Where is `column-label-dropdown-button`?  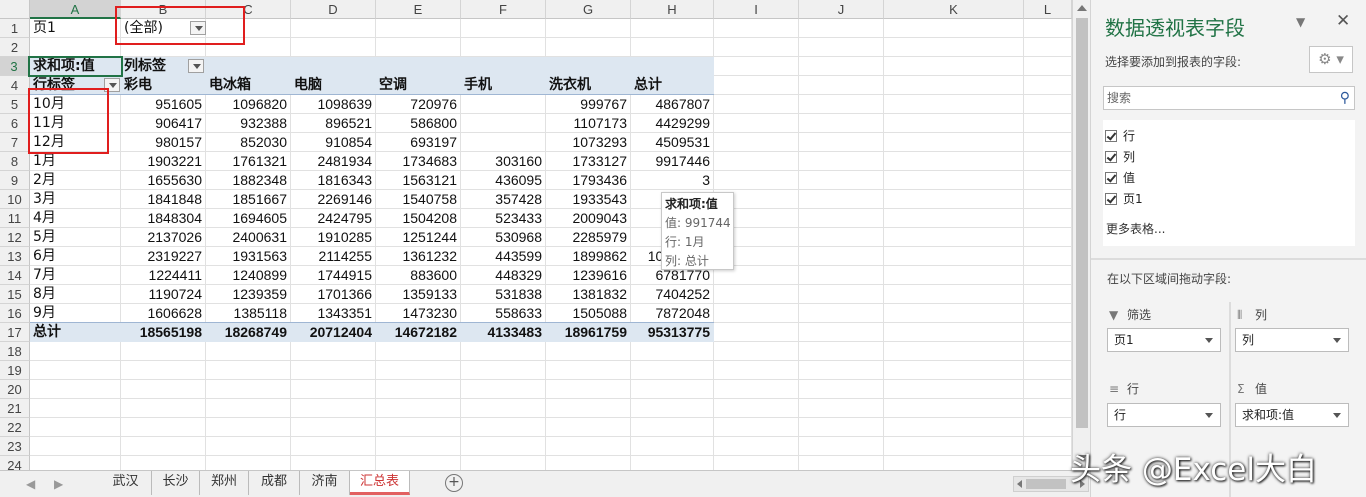
column-label-dropdown-button is located at coordinates (196, 66).